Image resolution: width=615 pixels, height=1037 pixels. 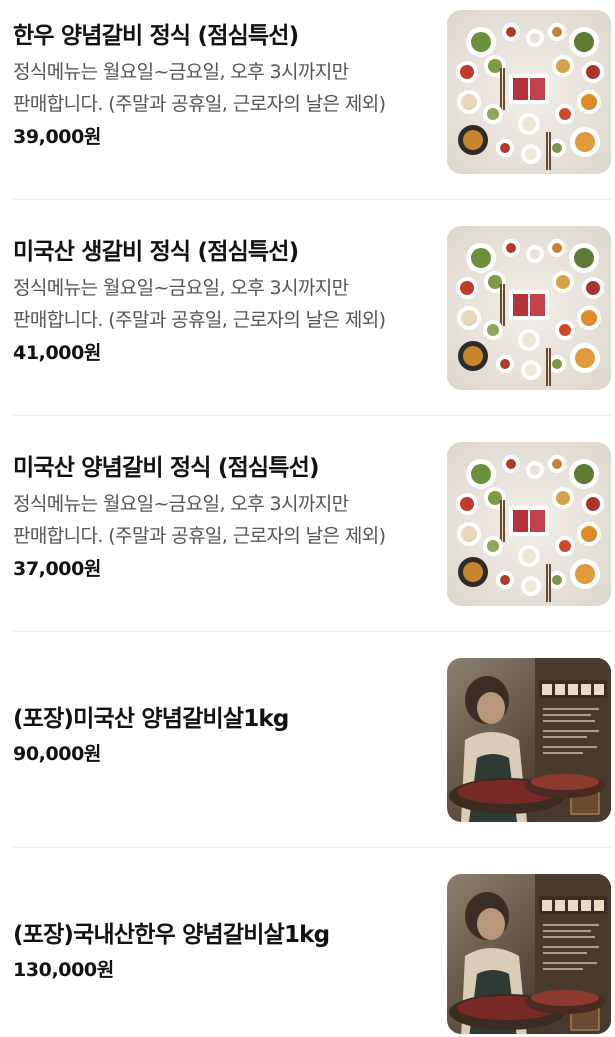 What do you see at coordinates (156, 36) in the screenshot?
I see `menu-item-name: 한우 양념갈비 정식 (점심특선)` at bounding box center [156, 36].